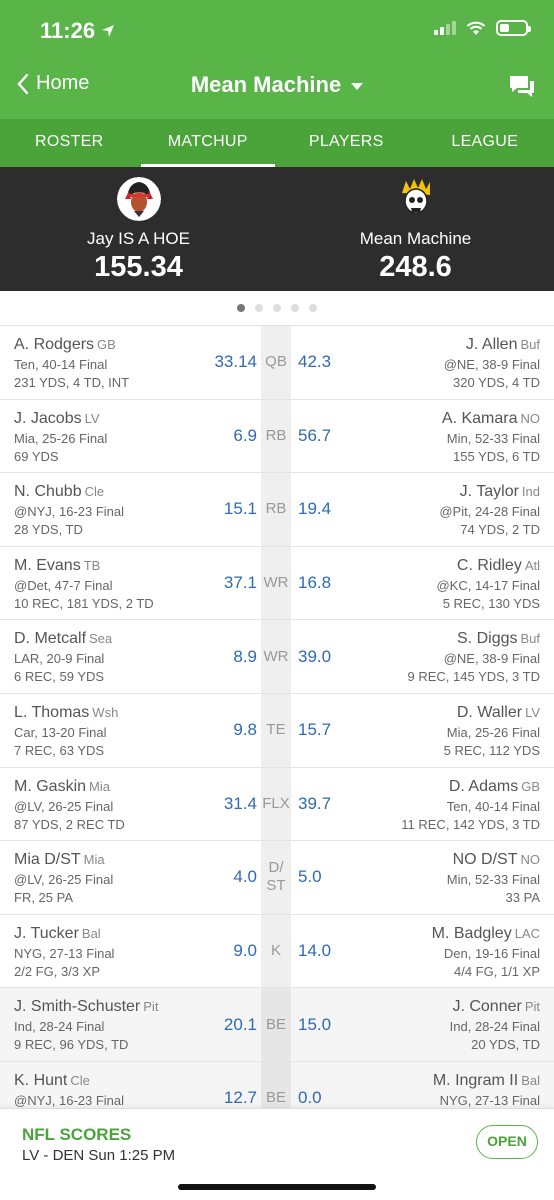 The width and height of the screenshot is (554, 1200). What do you see at coordinates (245, 656) in the screenshot?
I see `left-player-points: 8.9` at bounding box center [245, 656].